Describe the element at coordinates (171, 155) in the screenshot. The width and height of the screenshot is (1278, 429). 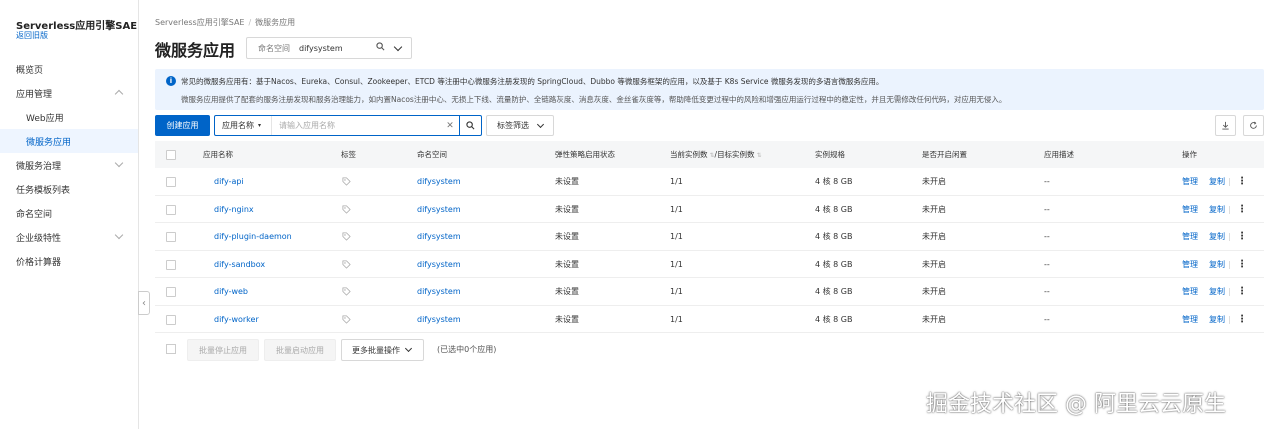
I see `select-all-checkbox` at that location.